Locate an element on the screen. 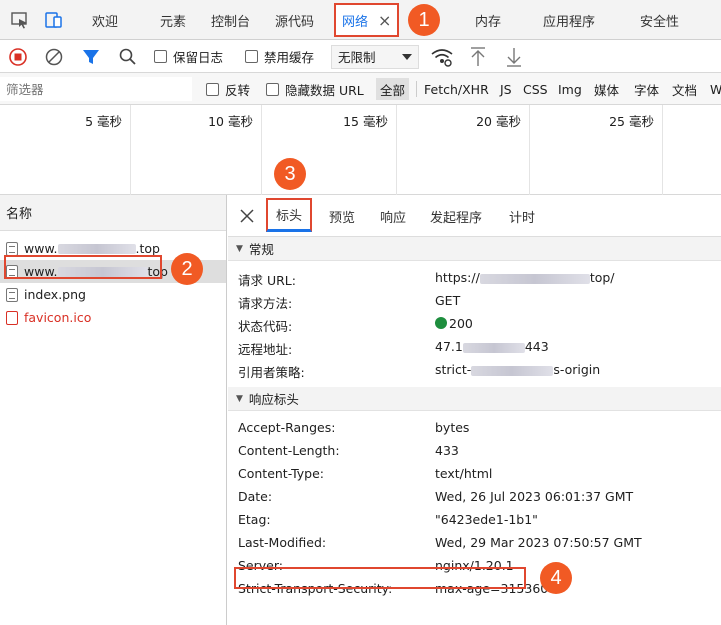 This screenshot has height=625, width=721. header-row-status-code: 状态代码: 200 is located at coordinates (474, 323).